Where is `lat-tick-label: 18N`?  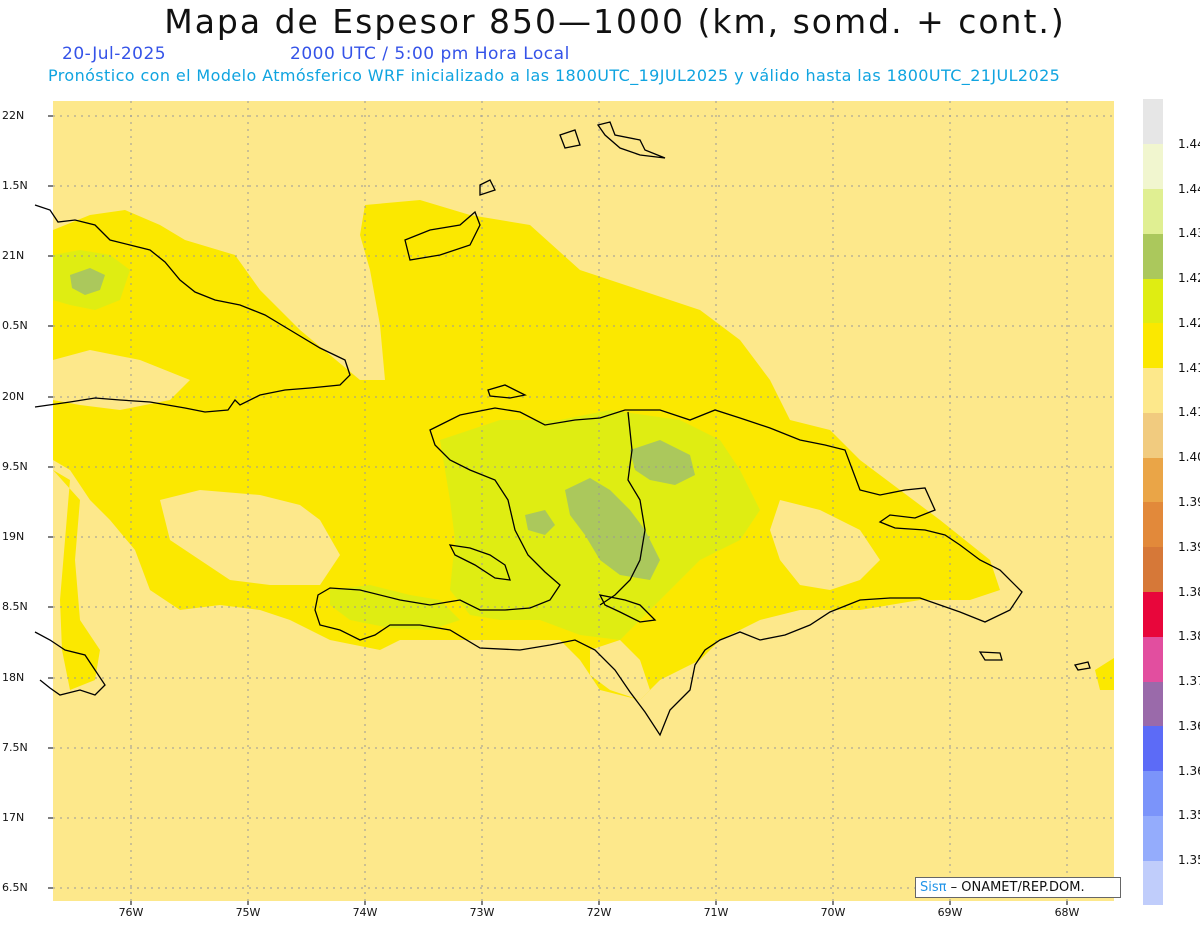 lat-tick-label: 18N is located at coordinates (13, 677).